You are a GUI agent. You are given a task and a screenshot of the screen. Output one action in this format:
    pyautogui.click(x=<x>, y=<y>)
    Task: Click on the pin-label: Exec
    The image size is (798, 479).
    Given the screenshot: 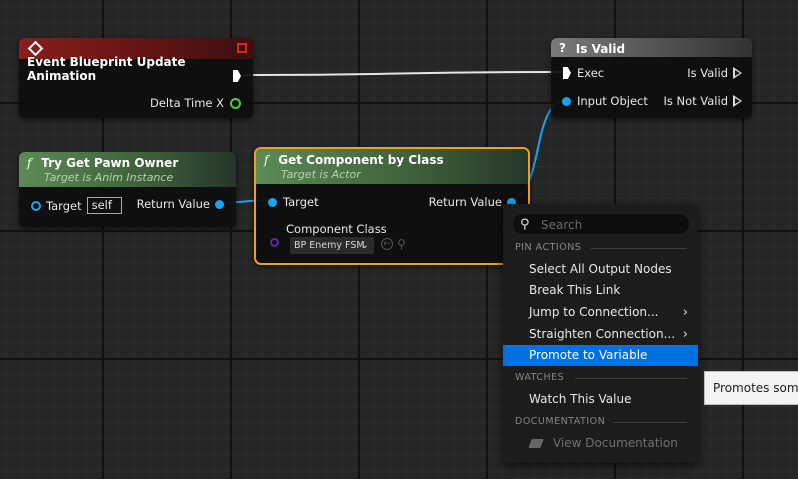 What is the action you would take?
    pyautogui.click(x=591, y=73)
    